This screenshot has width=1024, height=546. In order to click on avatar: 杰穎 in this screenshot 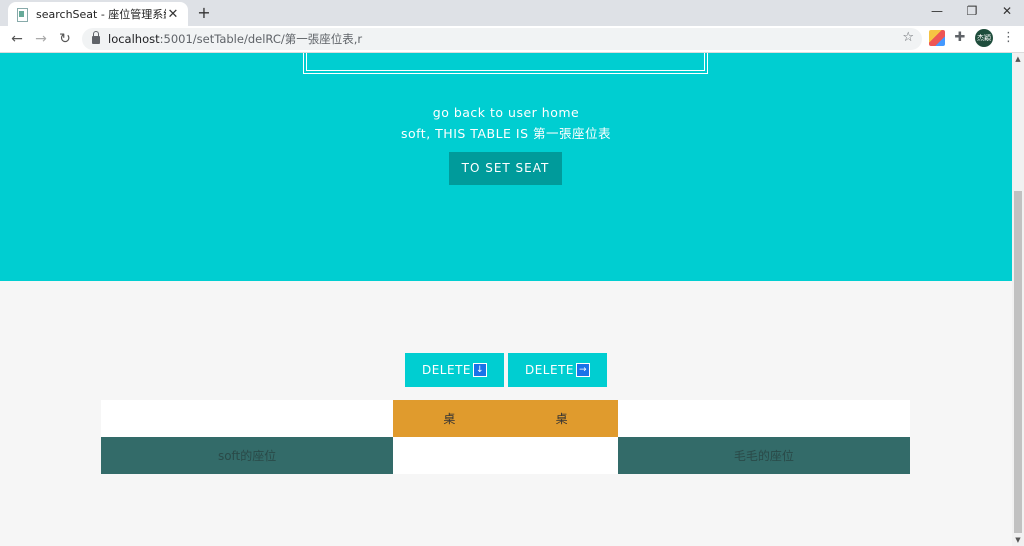, I will do `click(984, 38)`.